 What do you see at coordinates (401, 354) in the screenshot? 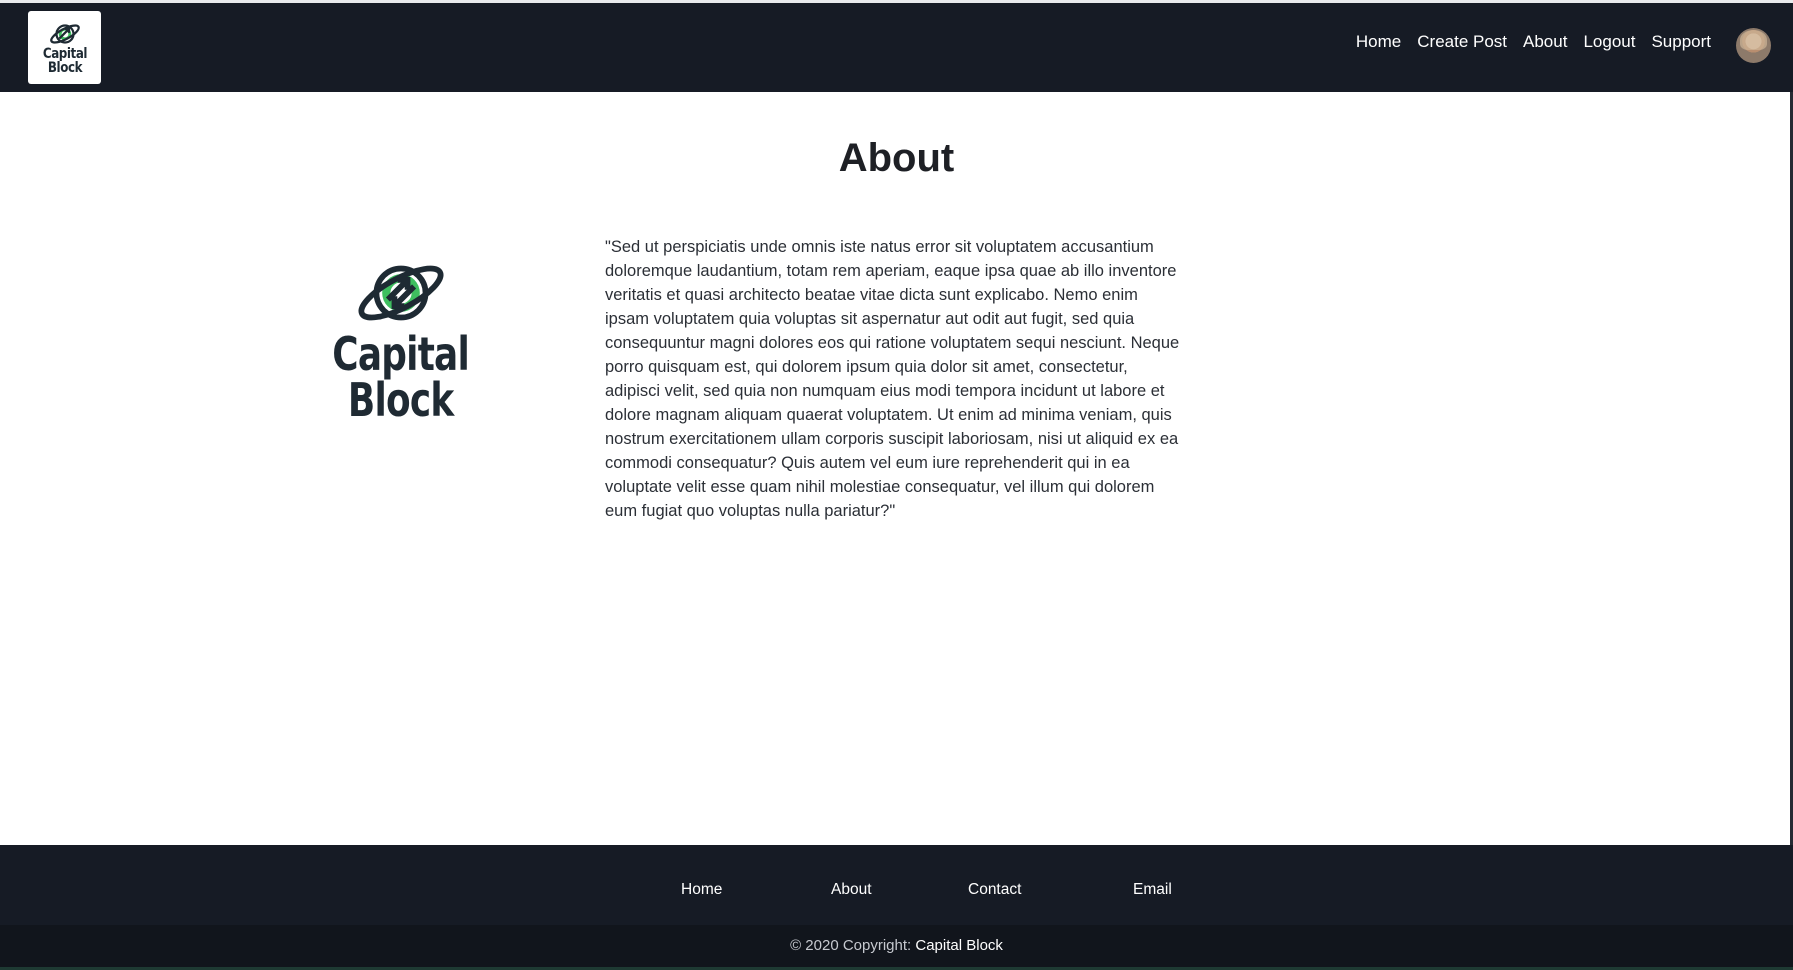
I see `about-logo-line1: Capital` at bounding box center [401, 354].